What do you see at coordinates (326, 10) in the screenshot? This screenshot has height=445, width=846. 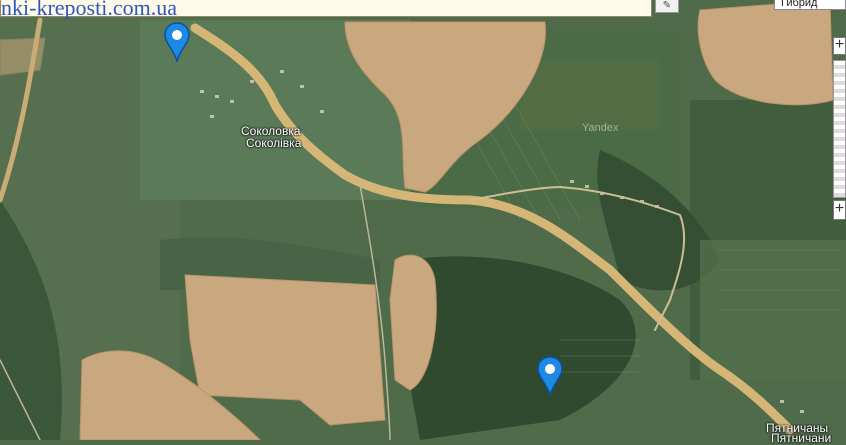 I see `site-header-bar: nki-kreposti.com.ua` at bounding box center [326, 10].